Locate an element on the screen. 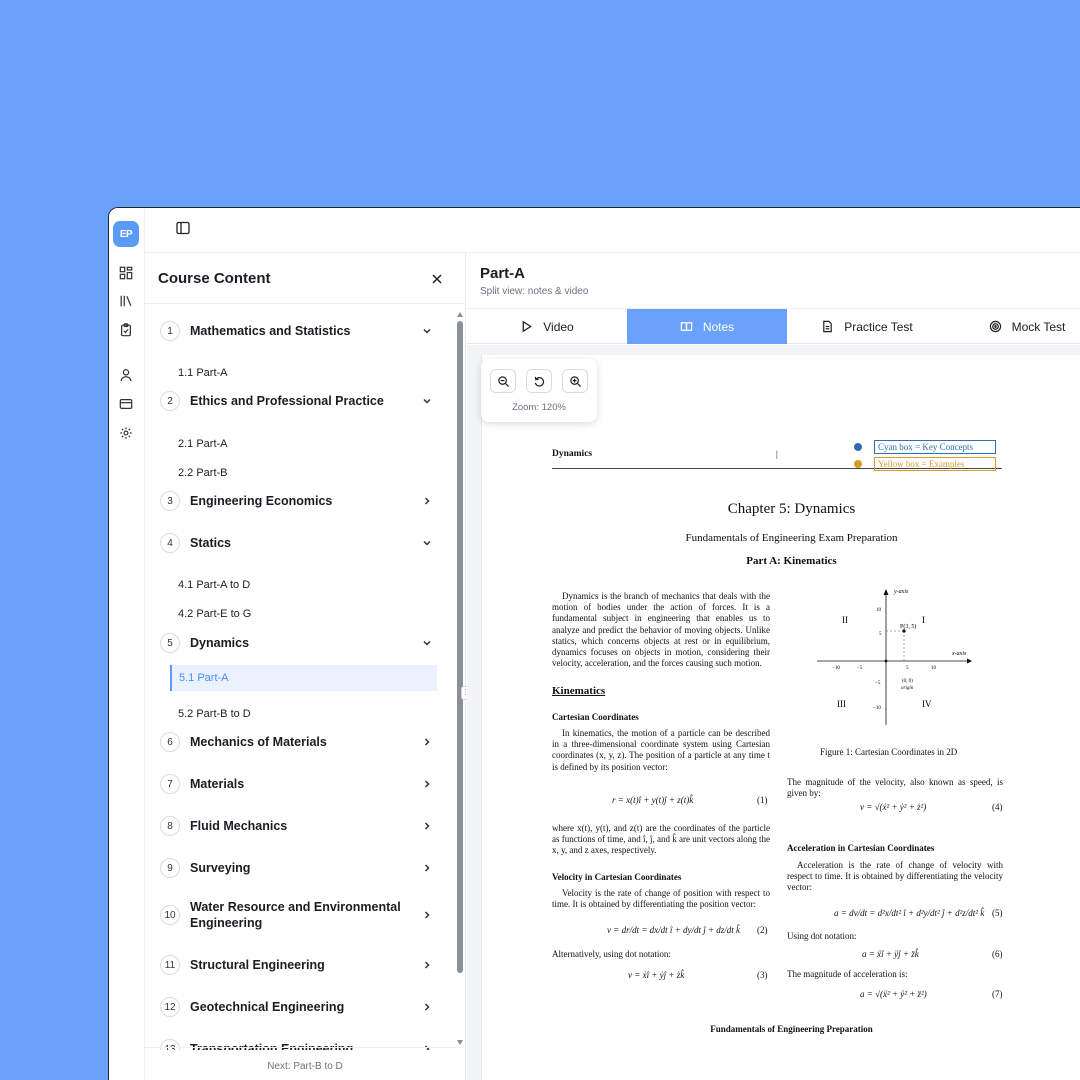 Image resolution: width=1080 pixels, height=1080 pixels. section-number: 7 is located at coordinates (170, 784).